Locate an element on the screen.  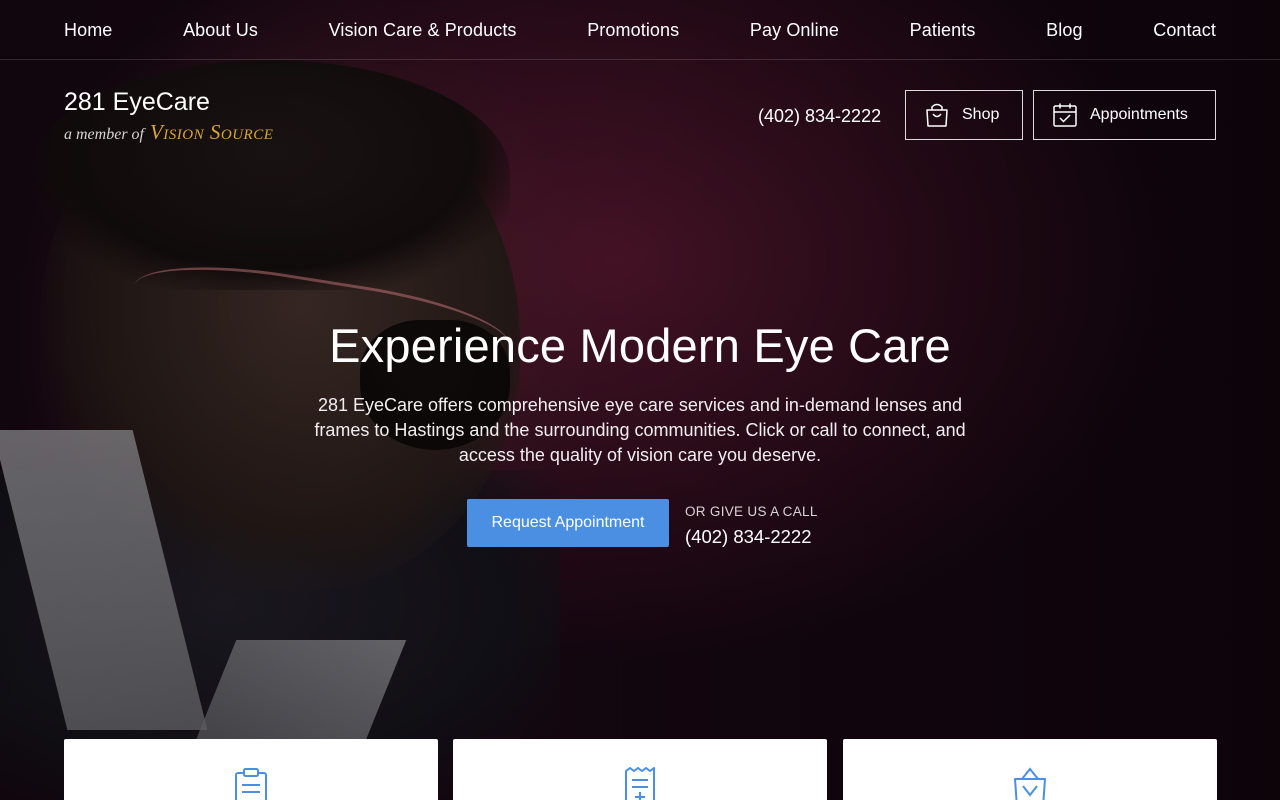
nav-home: Home is located at coordinates (88, 30).